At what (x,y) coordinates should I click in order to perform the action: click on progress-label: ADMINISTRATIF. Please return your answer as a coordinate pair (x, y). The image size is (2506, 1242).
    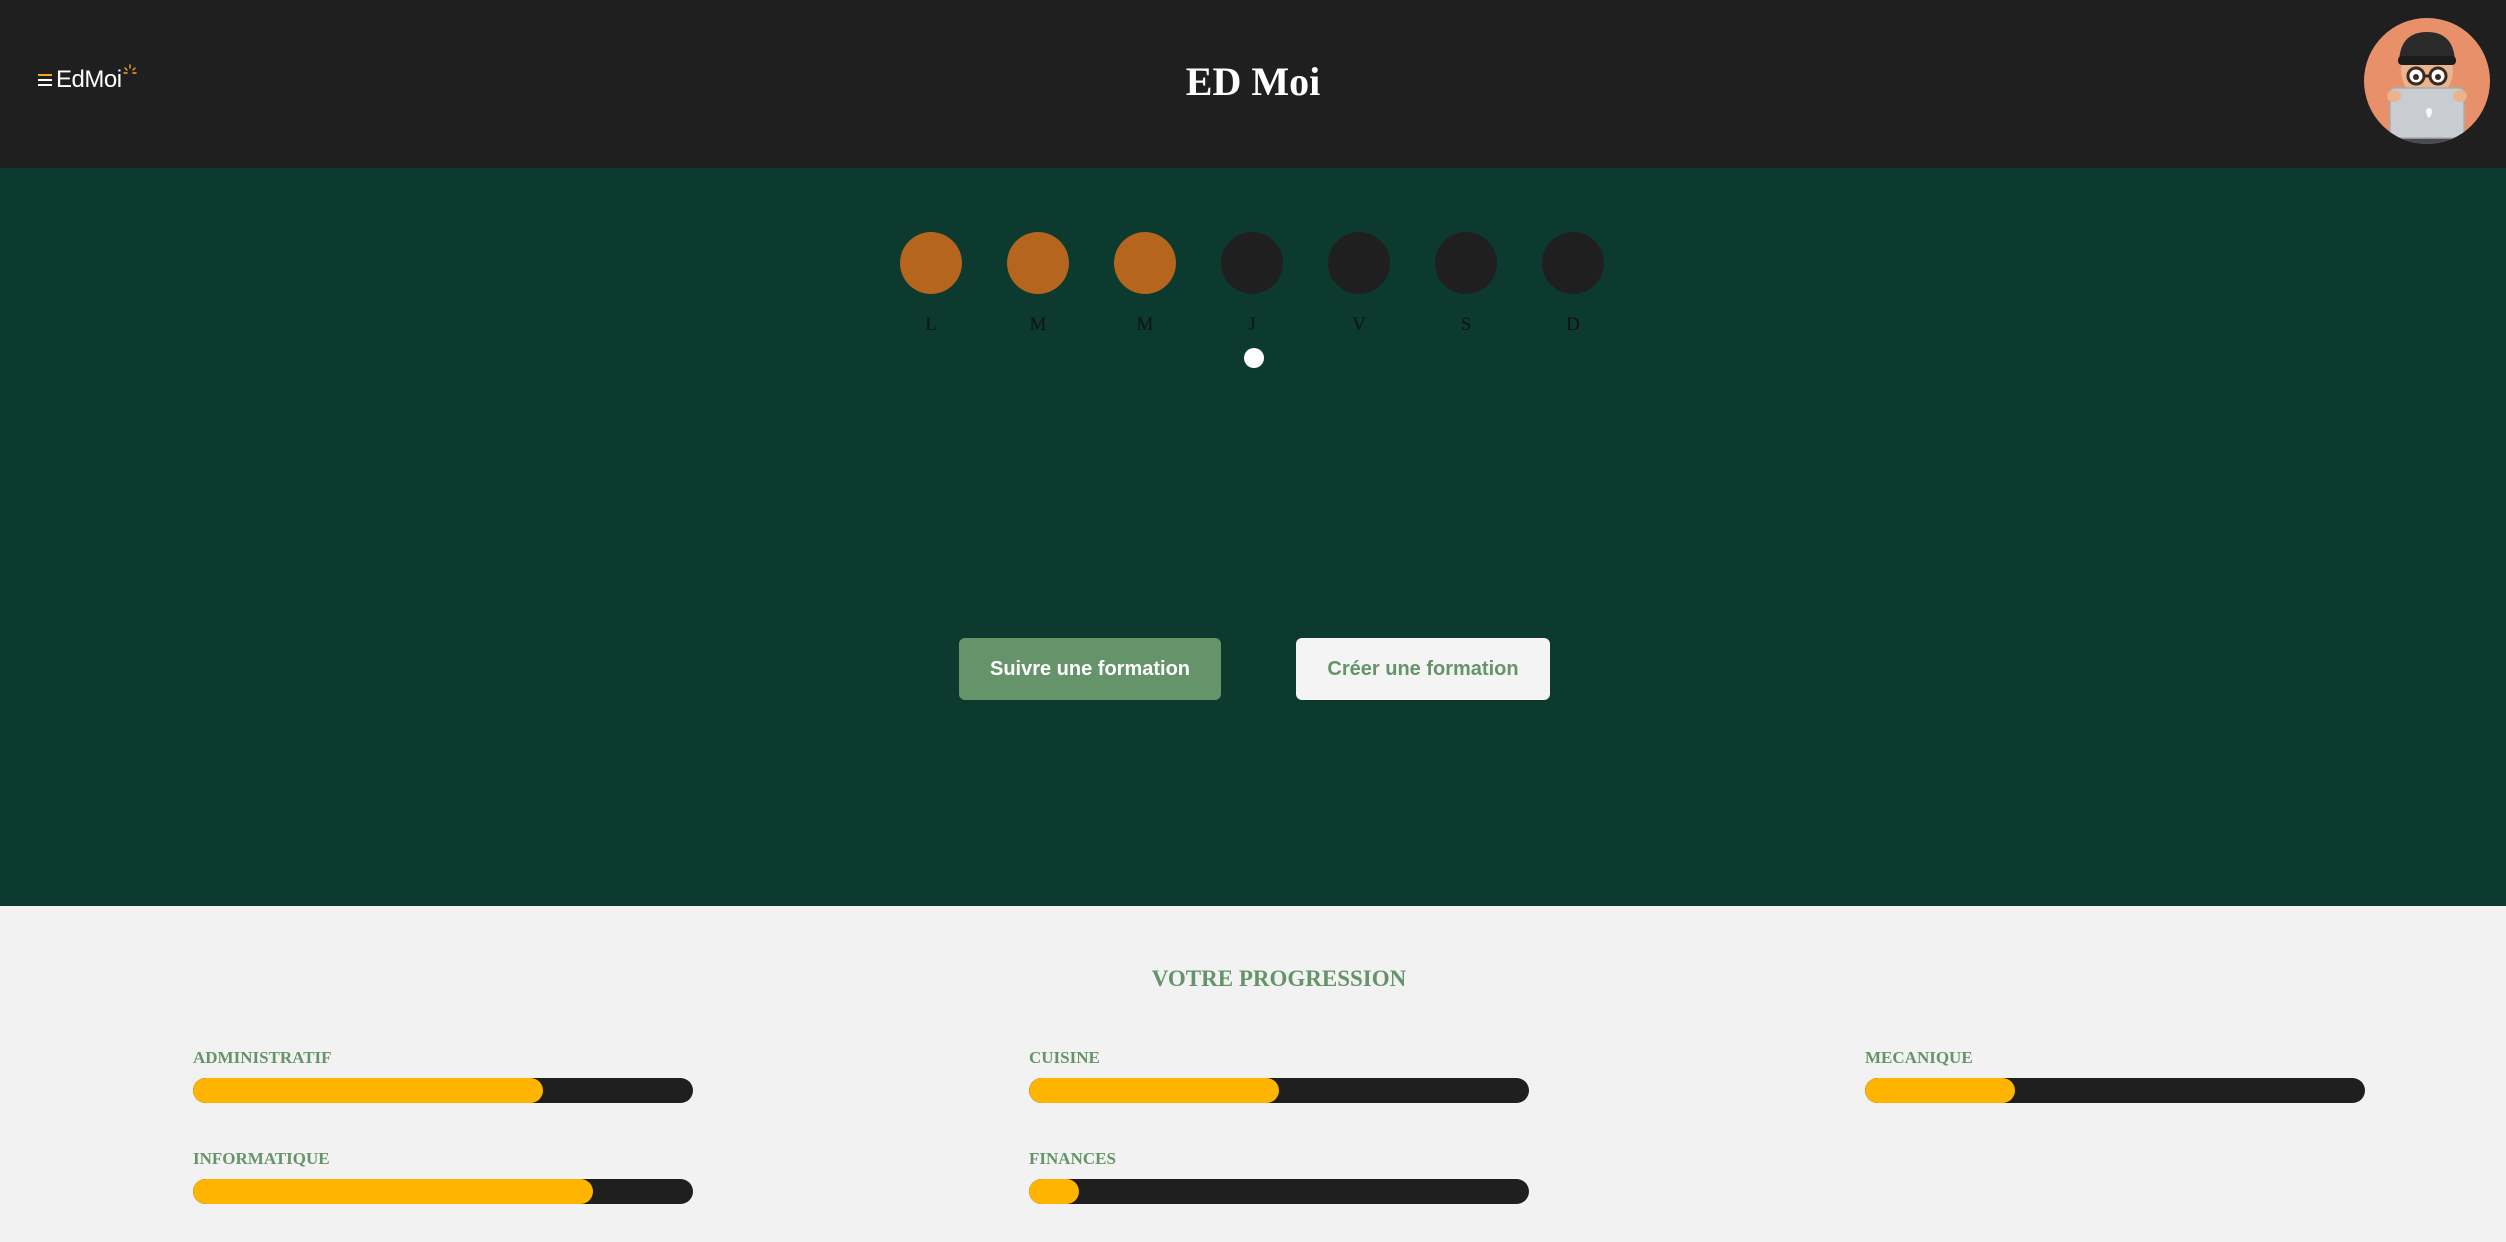
    Looking at the image, I should click on (262, 1057).